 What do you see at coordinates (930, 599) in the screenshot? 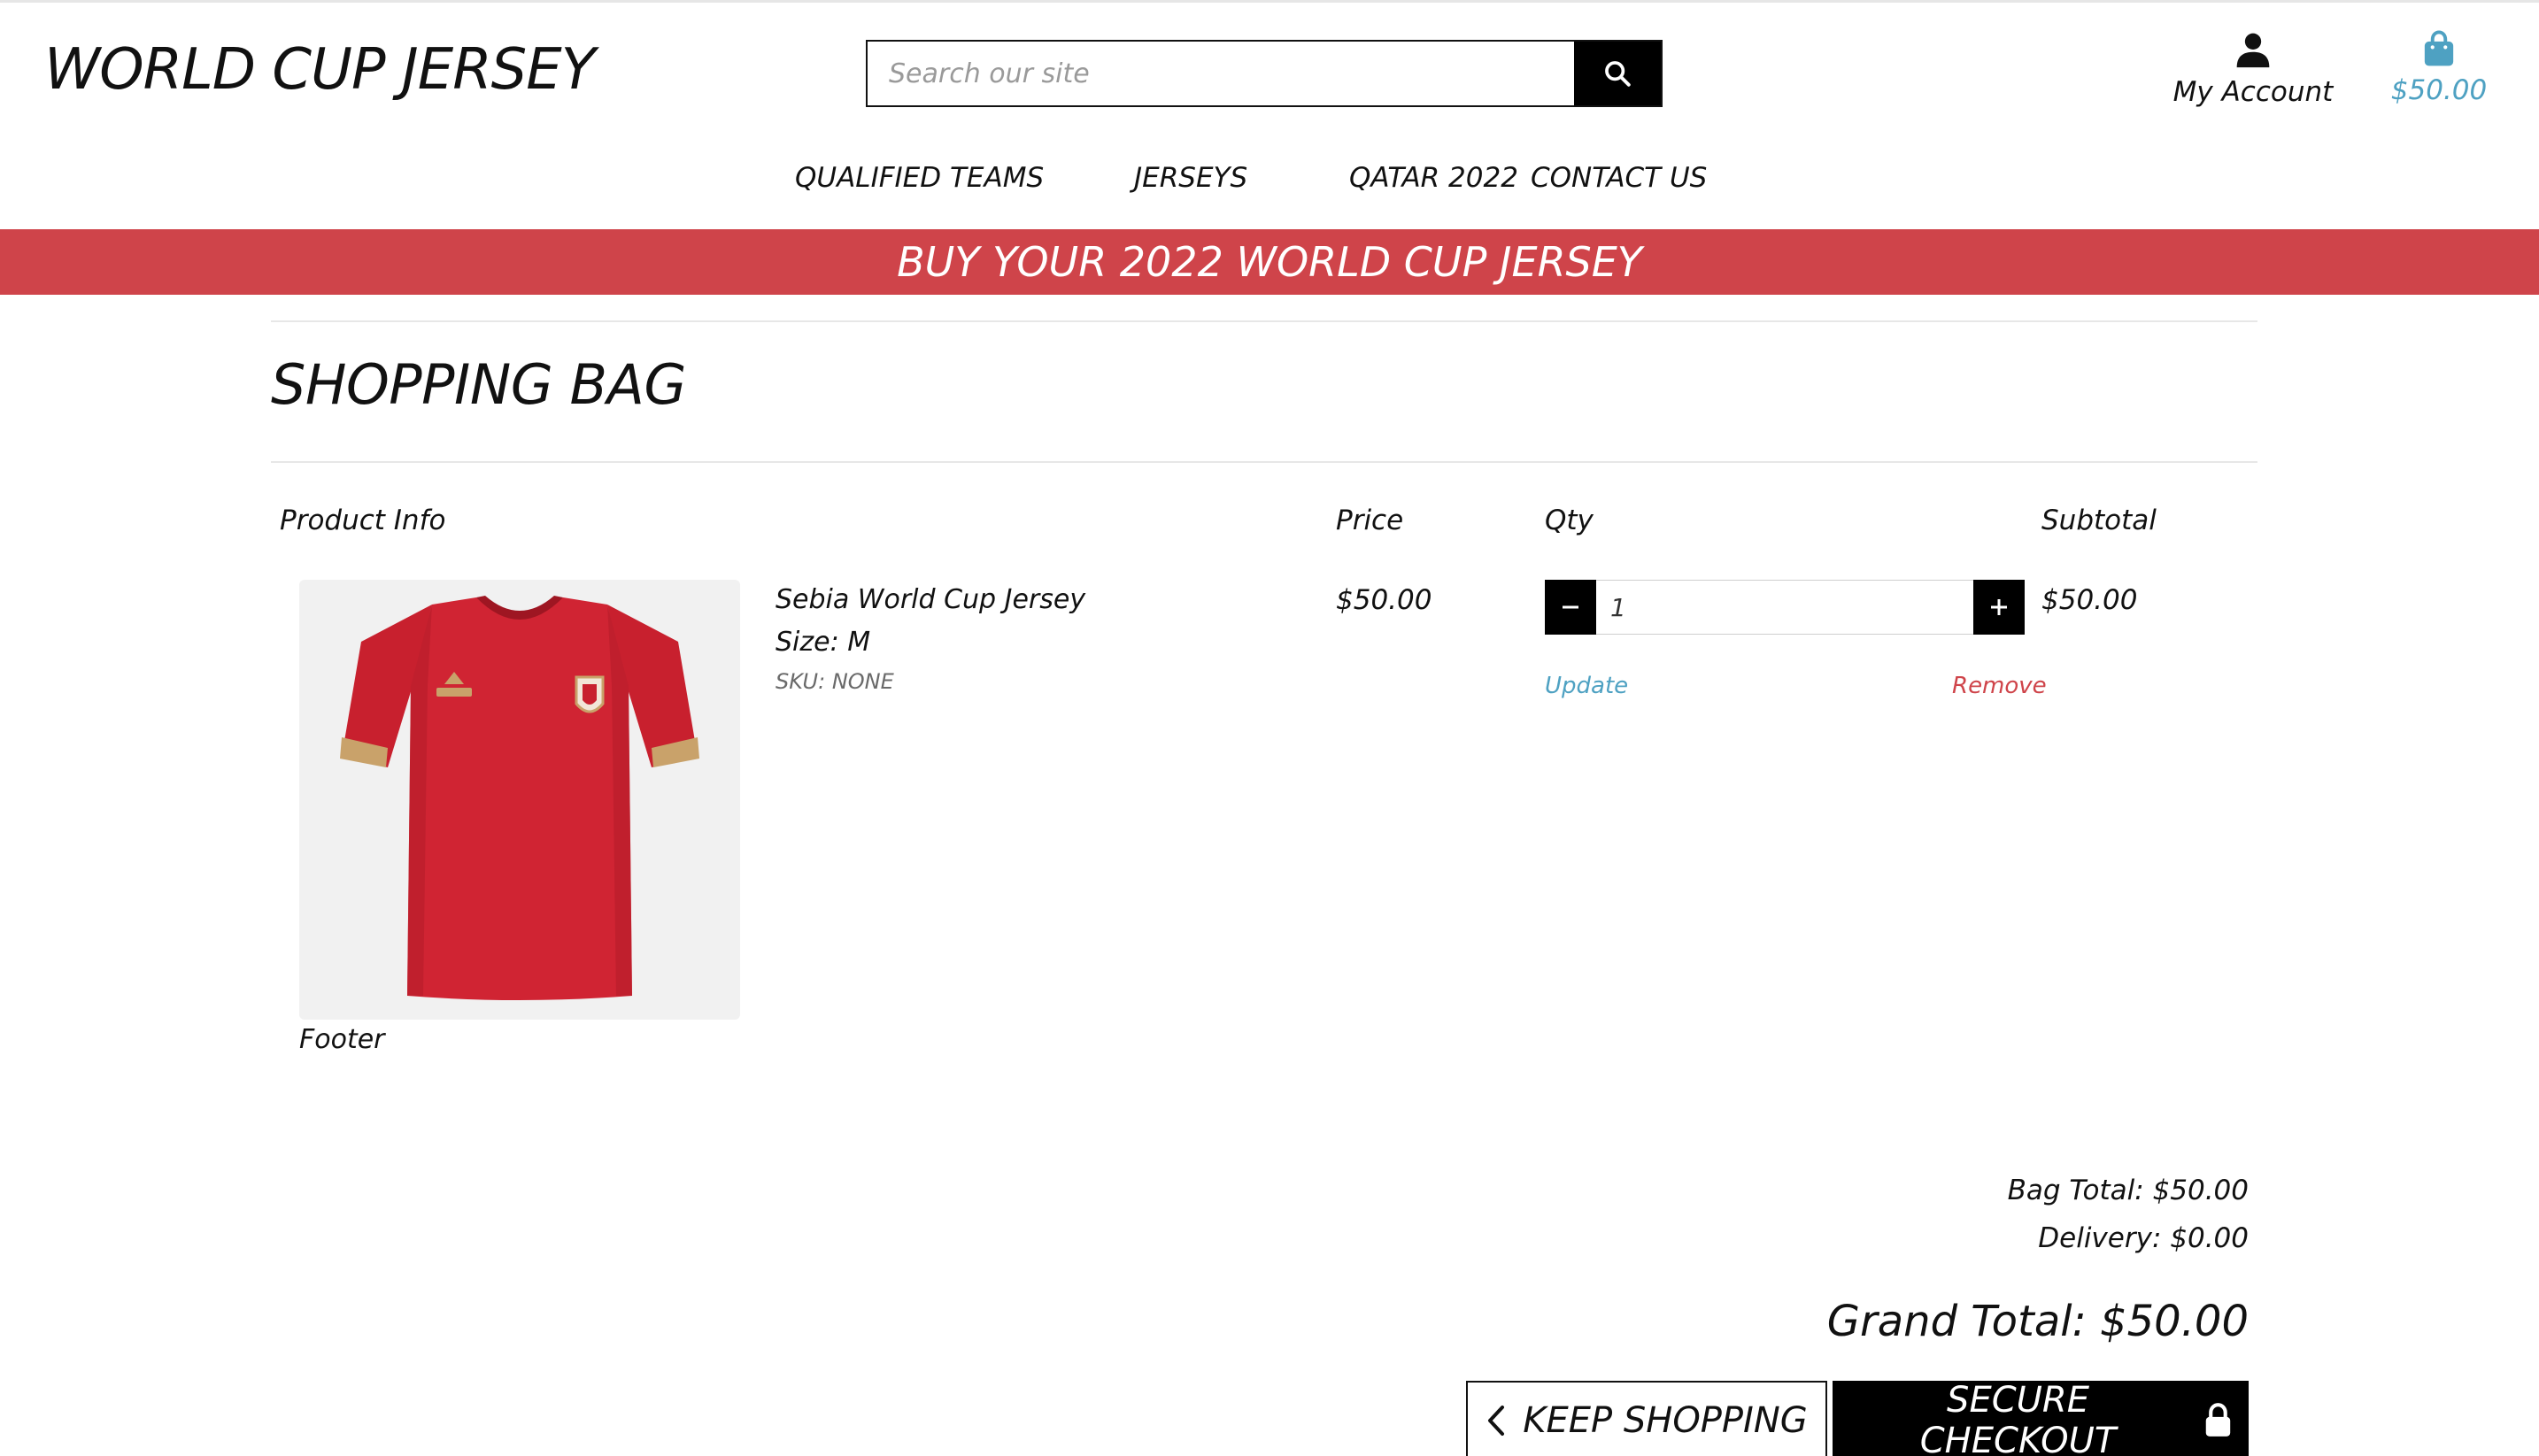
I see `product-name: Sebia World Cup Jersey` at bounding box center [930, 599].